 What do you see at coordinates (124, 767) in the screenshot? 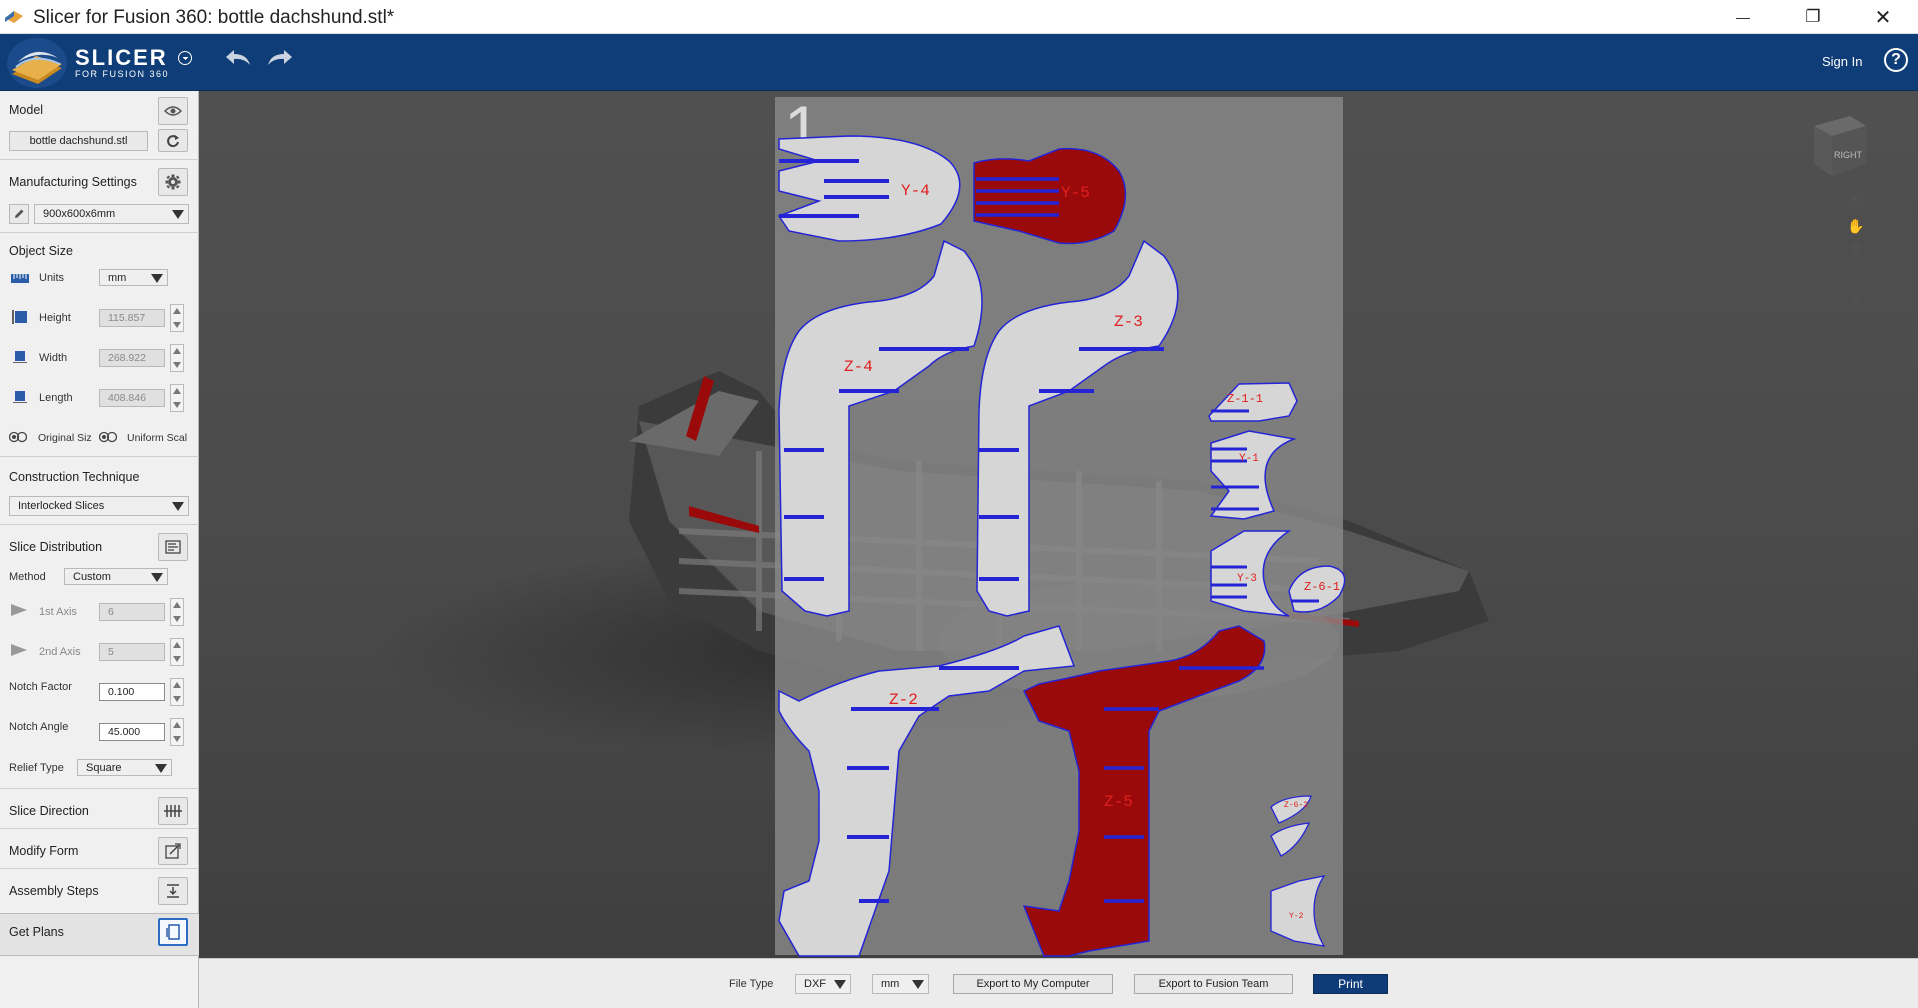
I see `relief-type-select: Square` at bounding box center [124, 767].